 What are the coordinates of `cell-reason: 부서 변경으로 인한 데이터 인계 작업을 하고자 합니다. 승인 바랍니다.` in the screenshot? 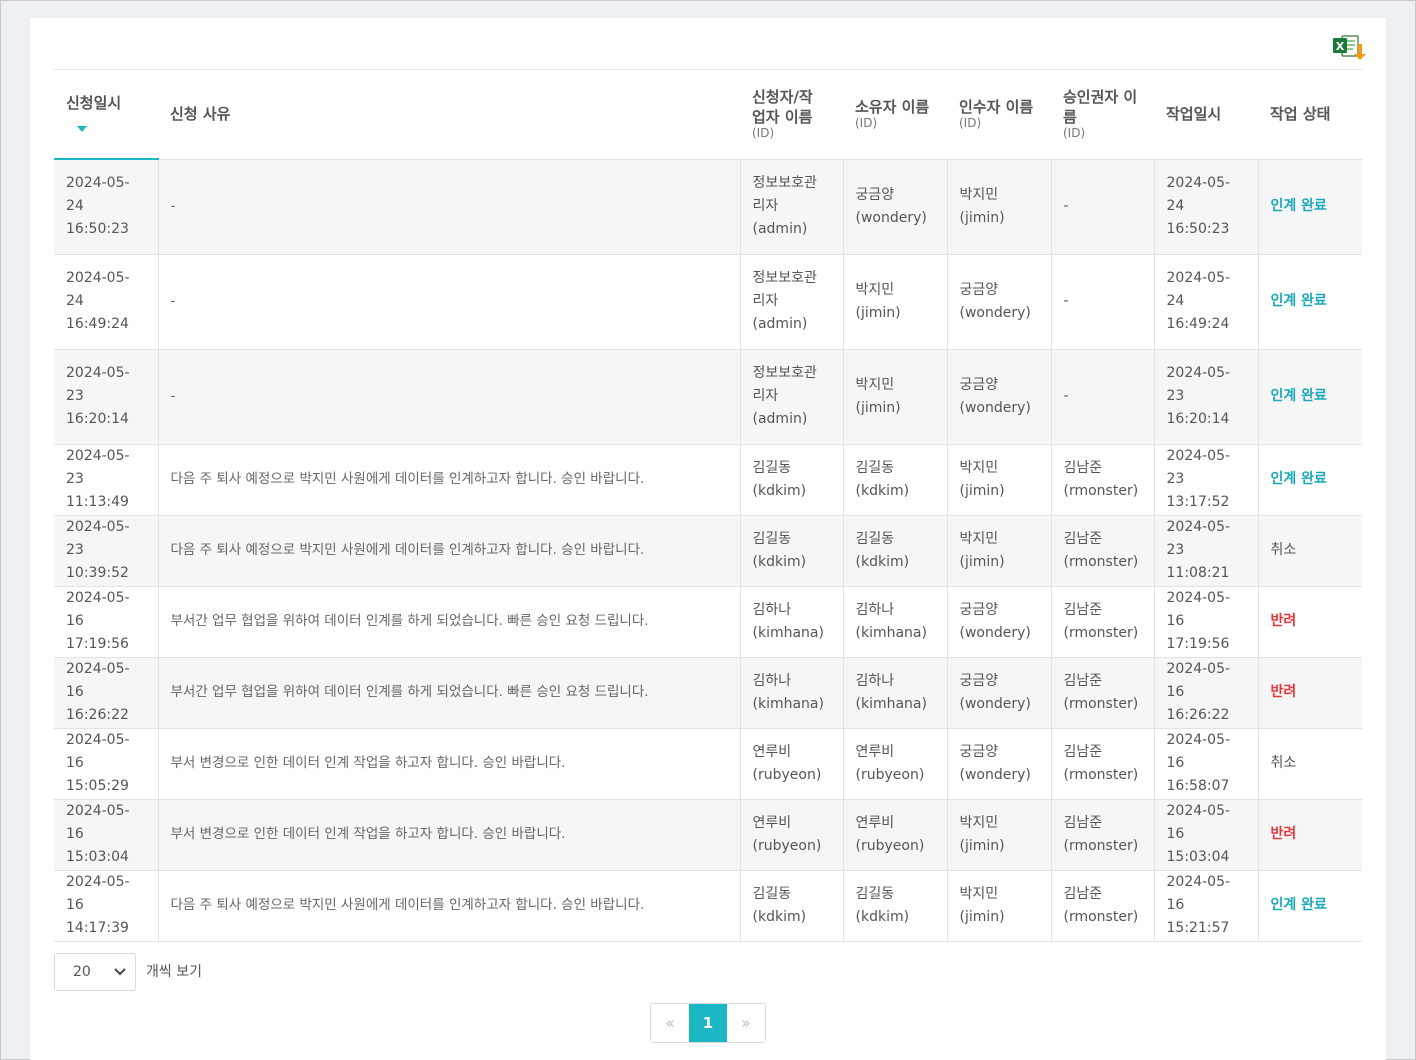 It's located at (449, 835).